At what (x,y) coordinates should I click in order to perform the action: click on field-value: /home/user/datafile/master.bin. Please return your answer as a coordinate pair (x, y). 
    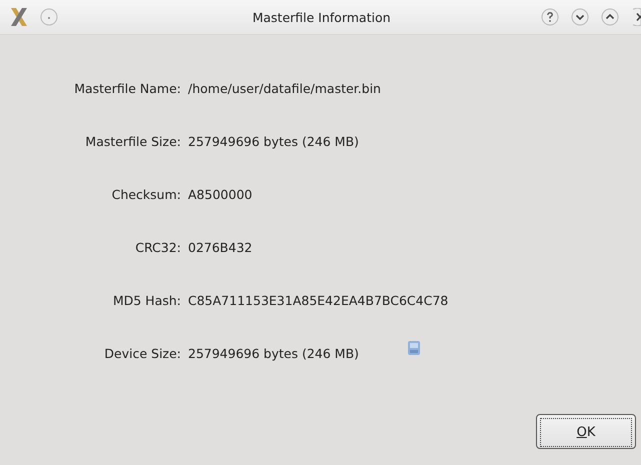
    Looking at the image, I should click on (284, 88).